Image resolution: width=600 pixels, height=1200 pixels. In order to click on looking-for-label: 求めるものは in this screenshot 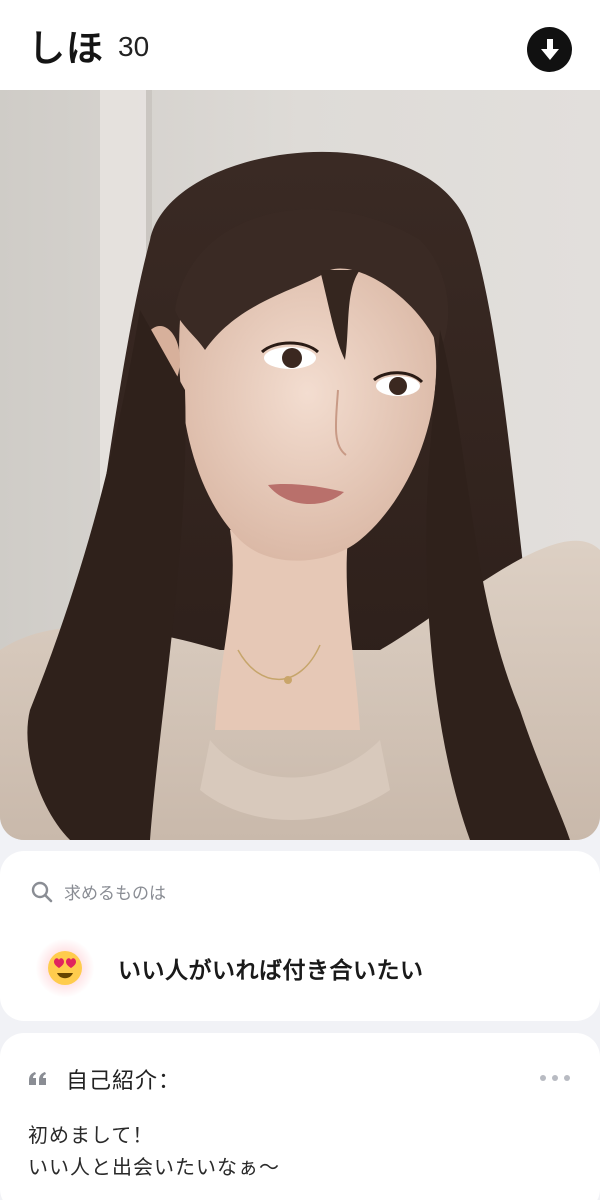, I will do `click(115, 894)`.